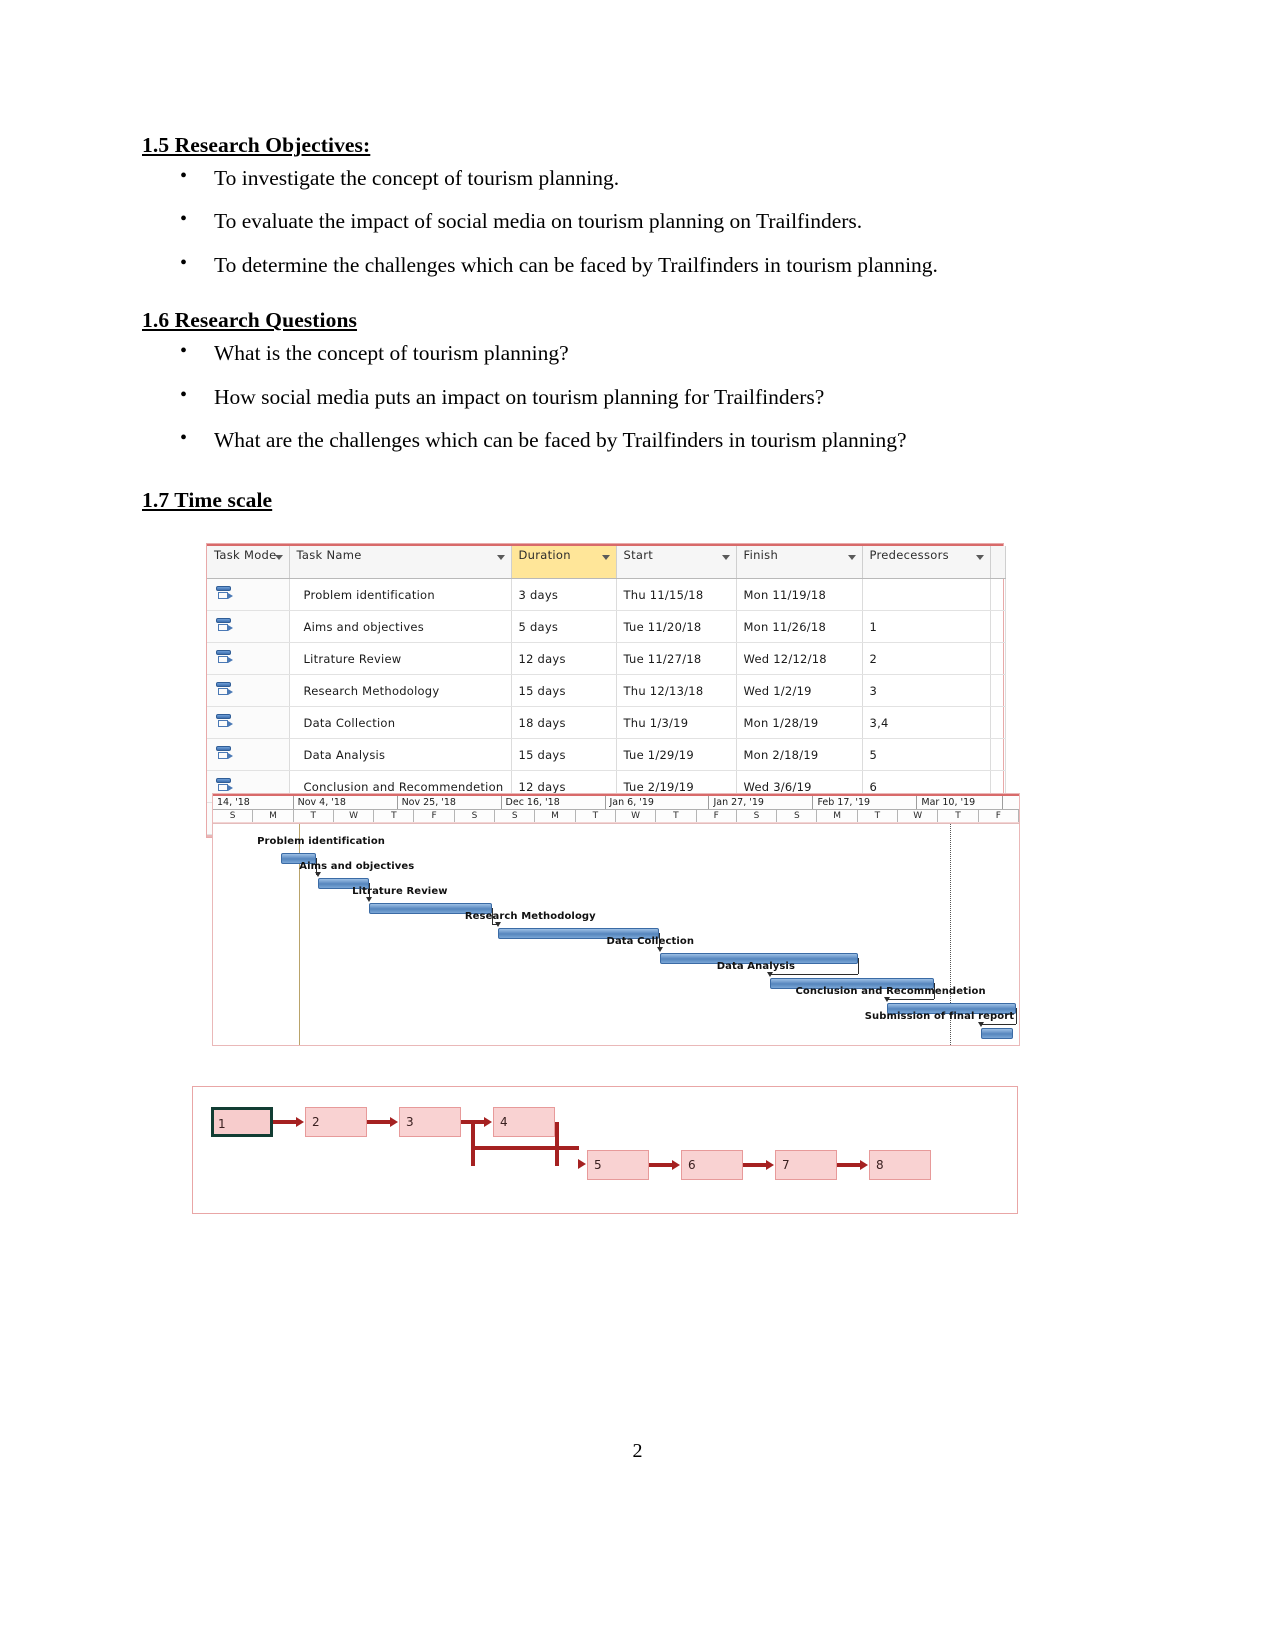  Describe the element at coordinates (400, 722) in the screenshot. I see `cell-task-name: Data Collection` at that location.